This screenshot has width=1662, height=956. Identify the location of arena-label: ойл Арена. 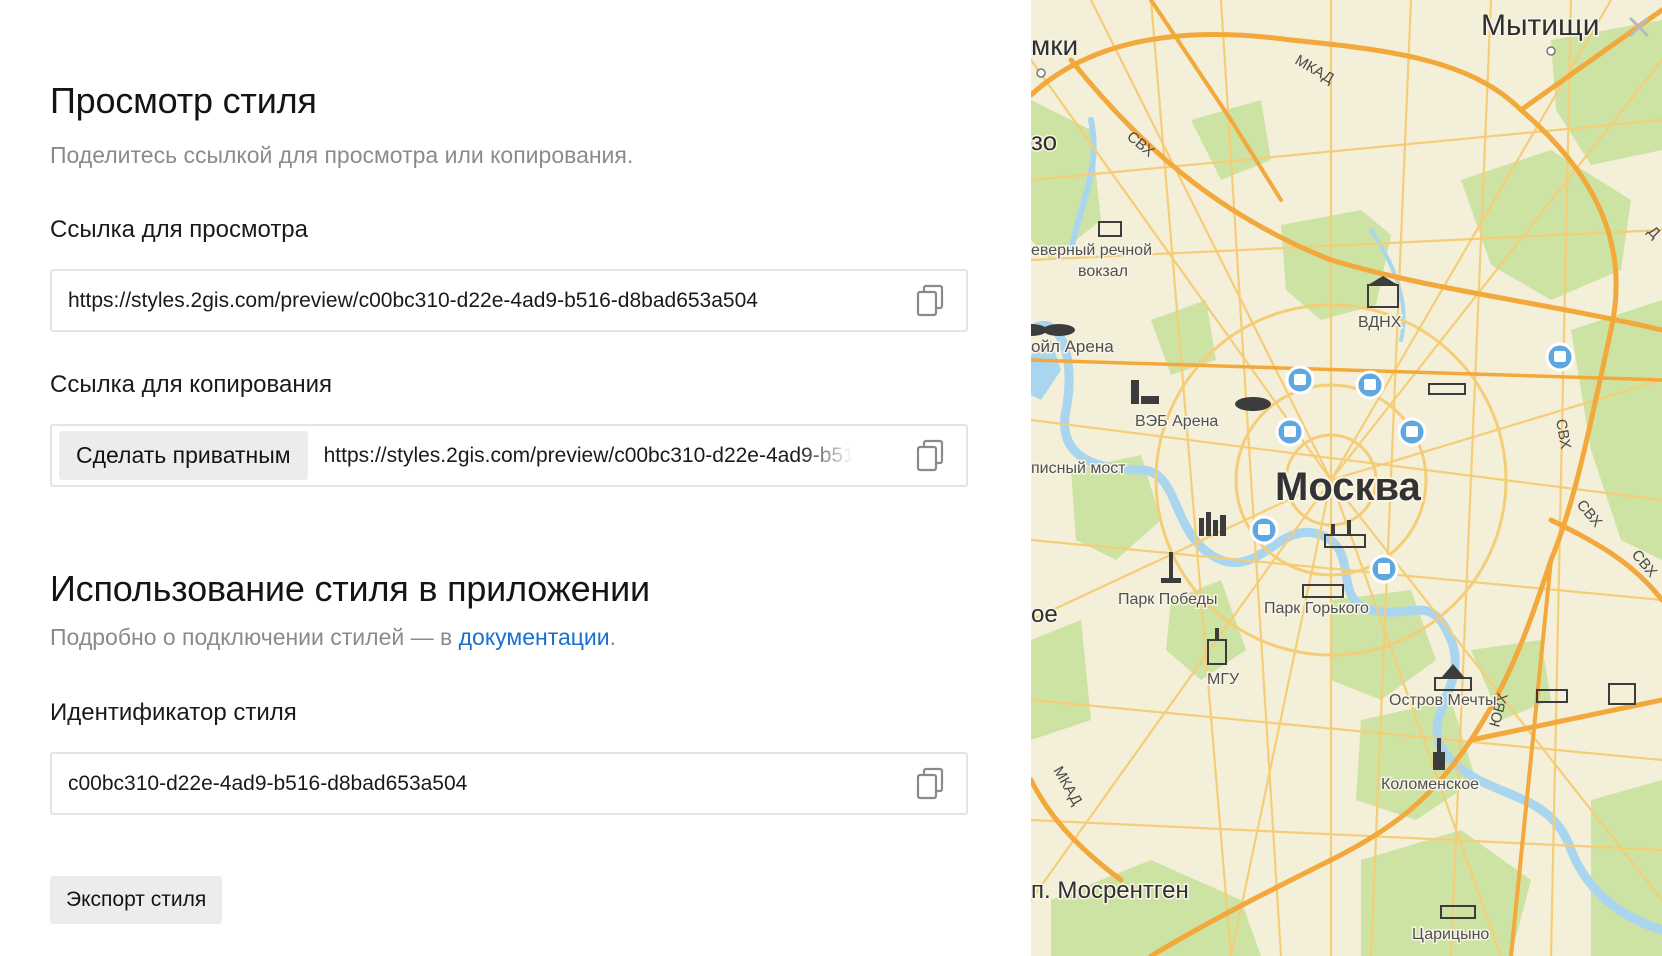
(1072, 346).